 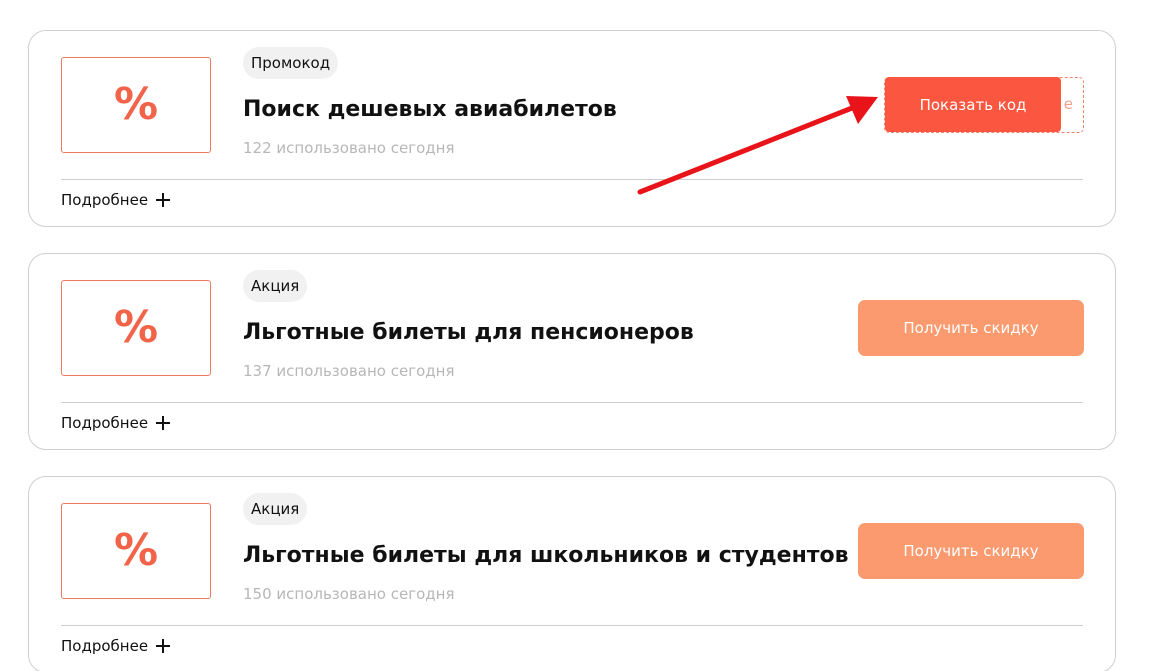 I want to click on offer-type-badge: Промокод, so click(x=291, y=63).